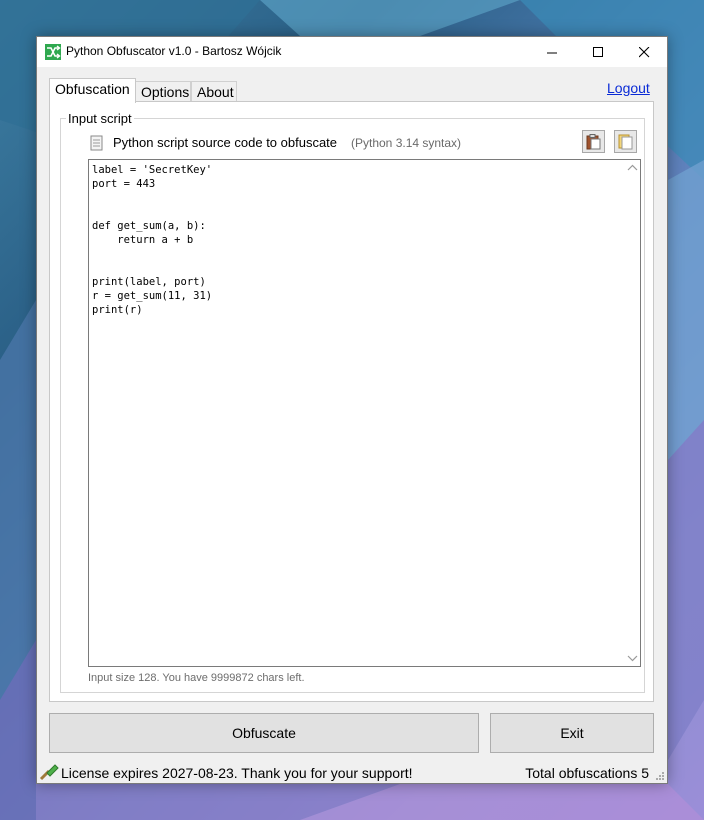 This screenshot has width=704, height=820. What do you see at coordinates (163, 91) in the screenshot?
I see `tab-options: Options` at bounding box center [163, 91].